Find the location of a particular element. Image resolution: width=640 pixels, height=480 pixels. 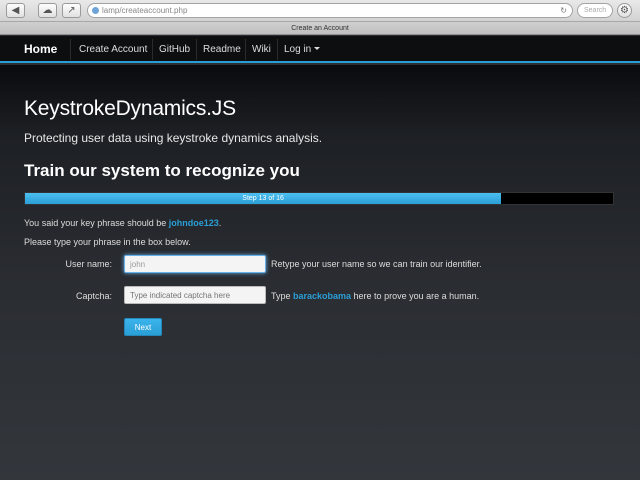

captcha-help-suffix: here to prove you are a human. is located at coordinates (415, 296).